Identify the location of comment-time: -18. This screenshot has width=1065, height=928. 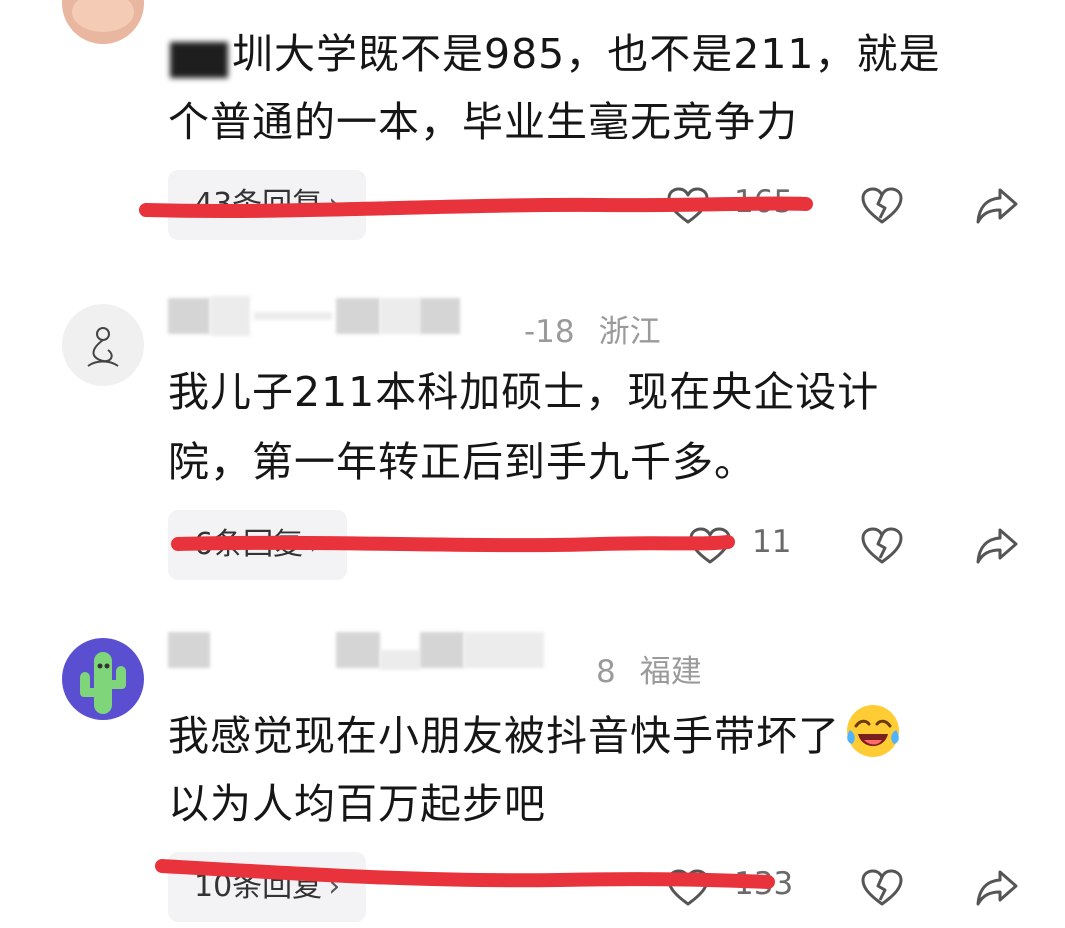
(549, 332).